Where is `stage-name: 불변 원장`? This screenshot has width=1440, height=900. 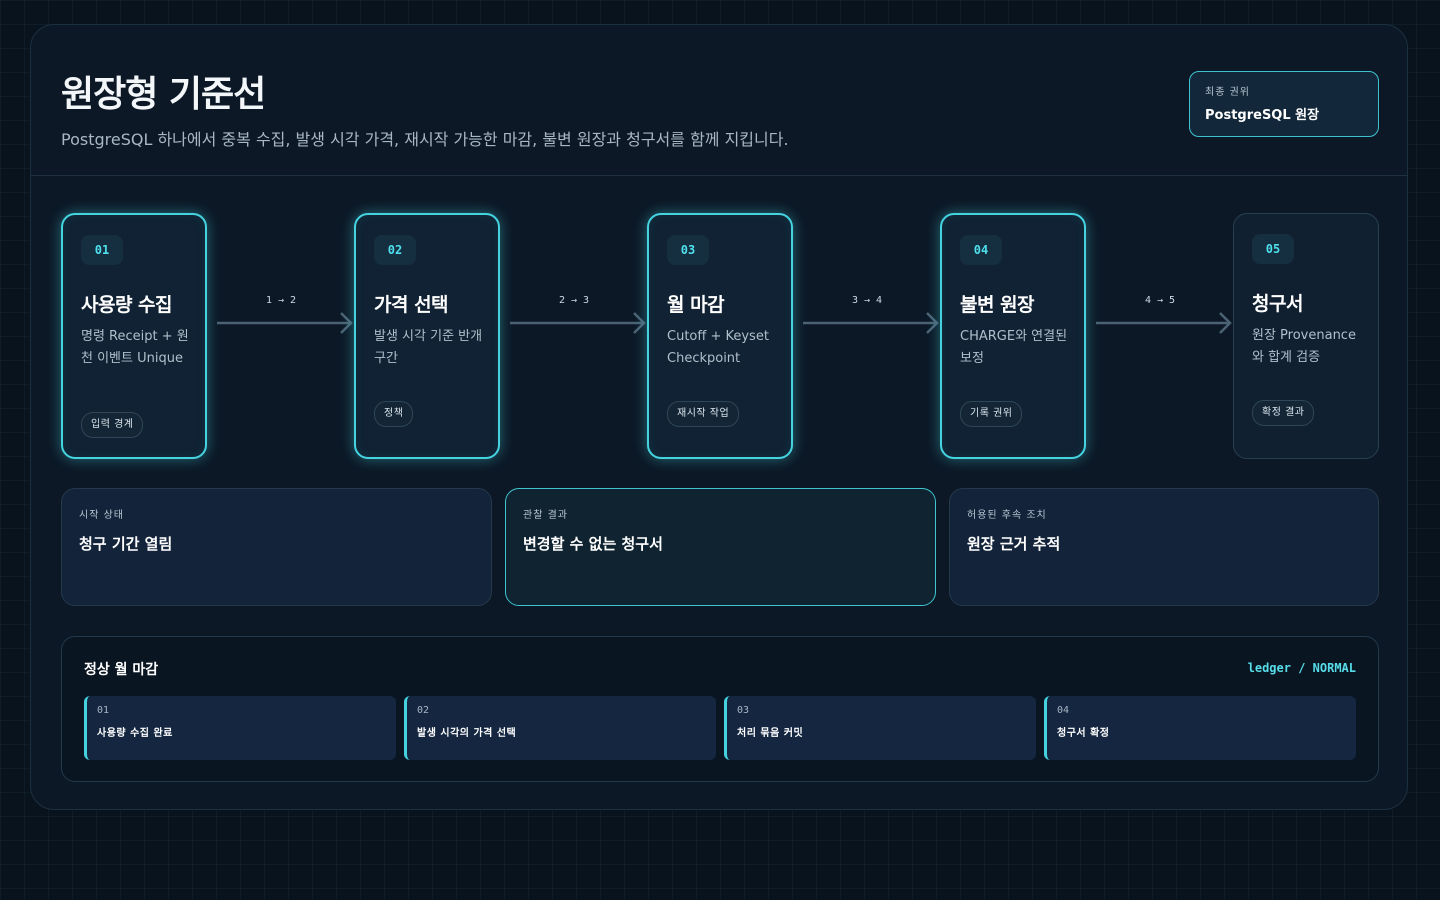
stage-name: 불변 원장 is located at coordinates (997, 305).